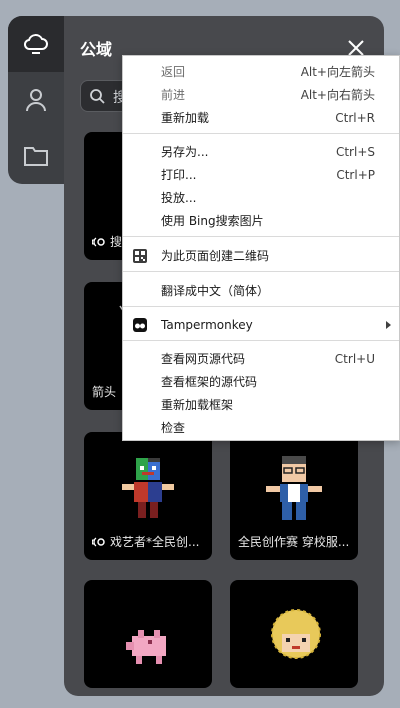 The height and width of the screenshot is (708, 400). What do you see at coordinates (140, 256) in the screenshot?
I see `qr-code-icon` at bounding box center [140, 256].